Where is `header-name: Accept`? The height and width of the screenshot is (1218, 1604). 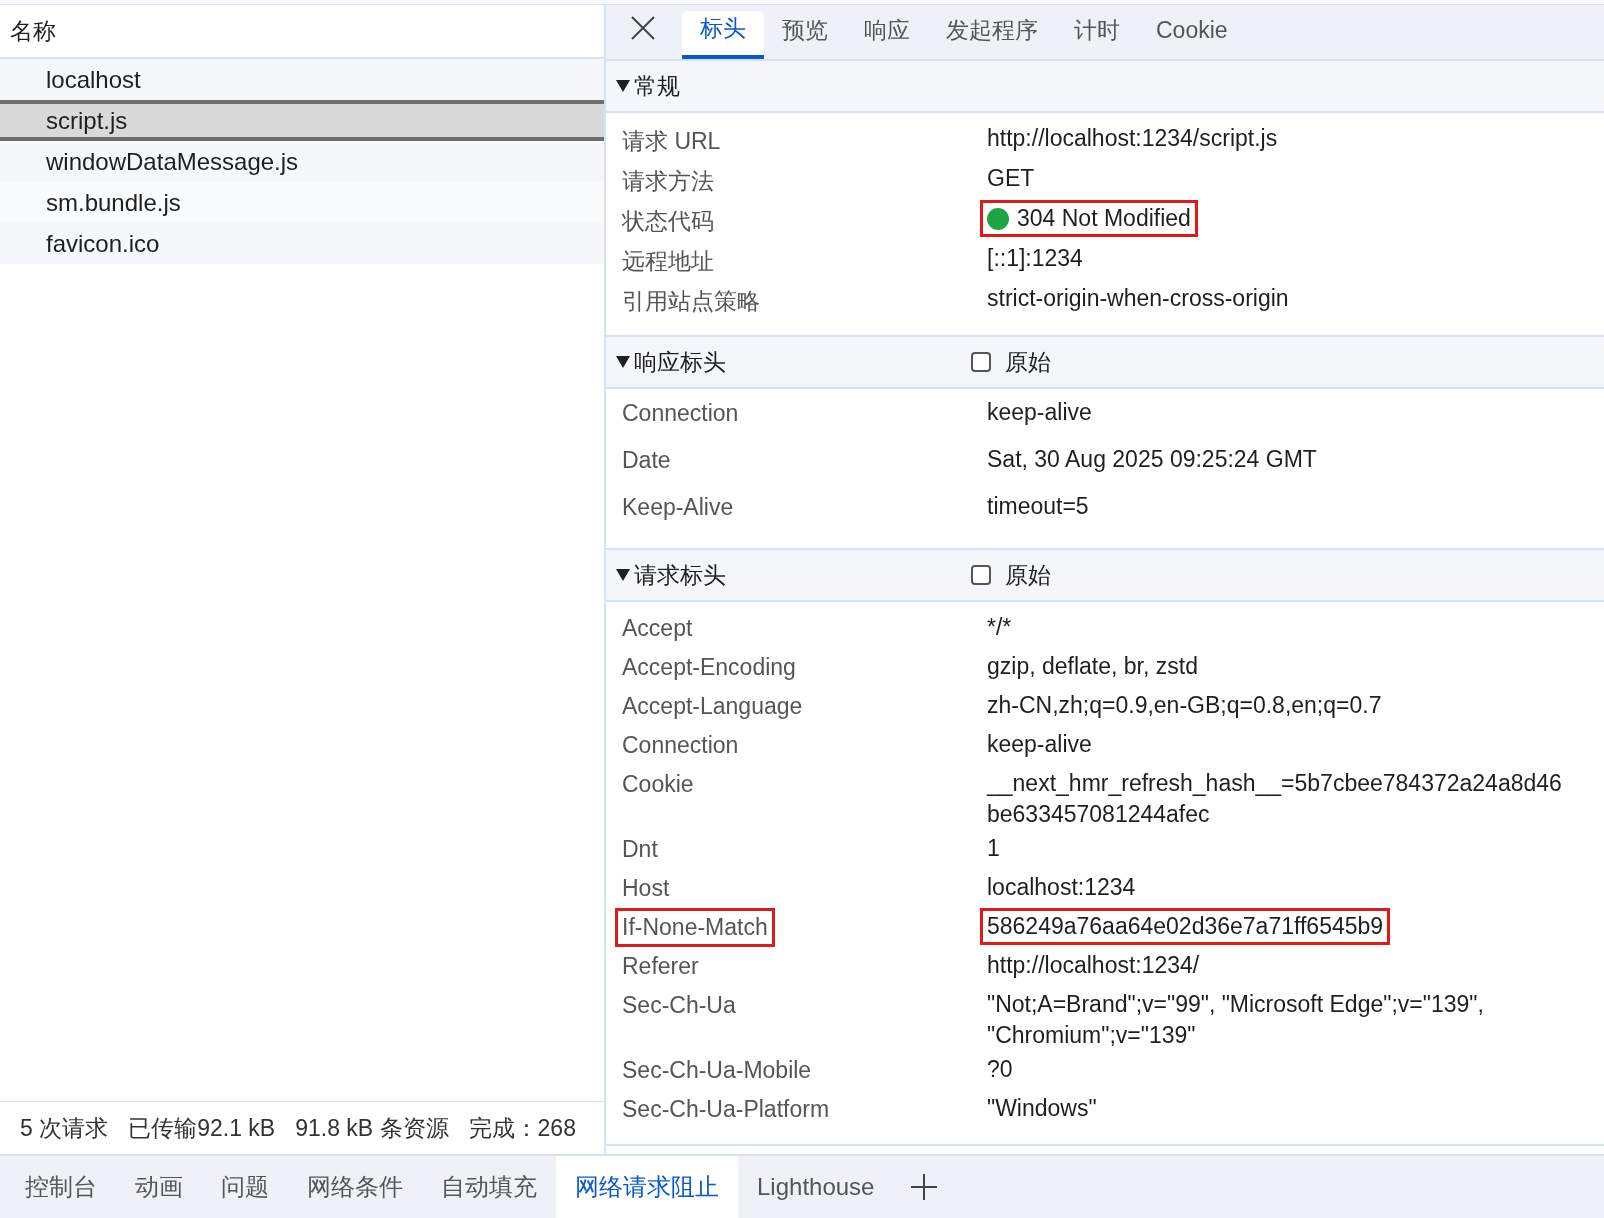 header-name: Accept is located at coordinates (657, 628).